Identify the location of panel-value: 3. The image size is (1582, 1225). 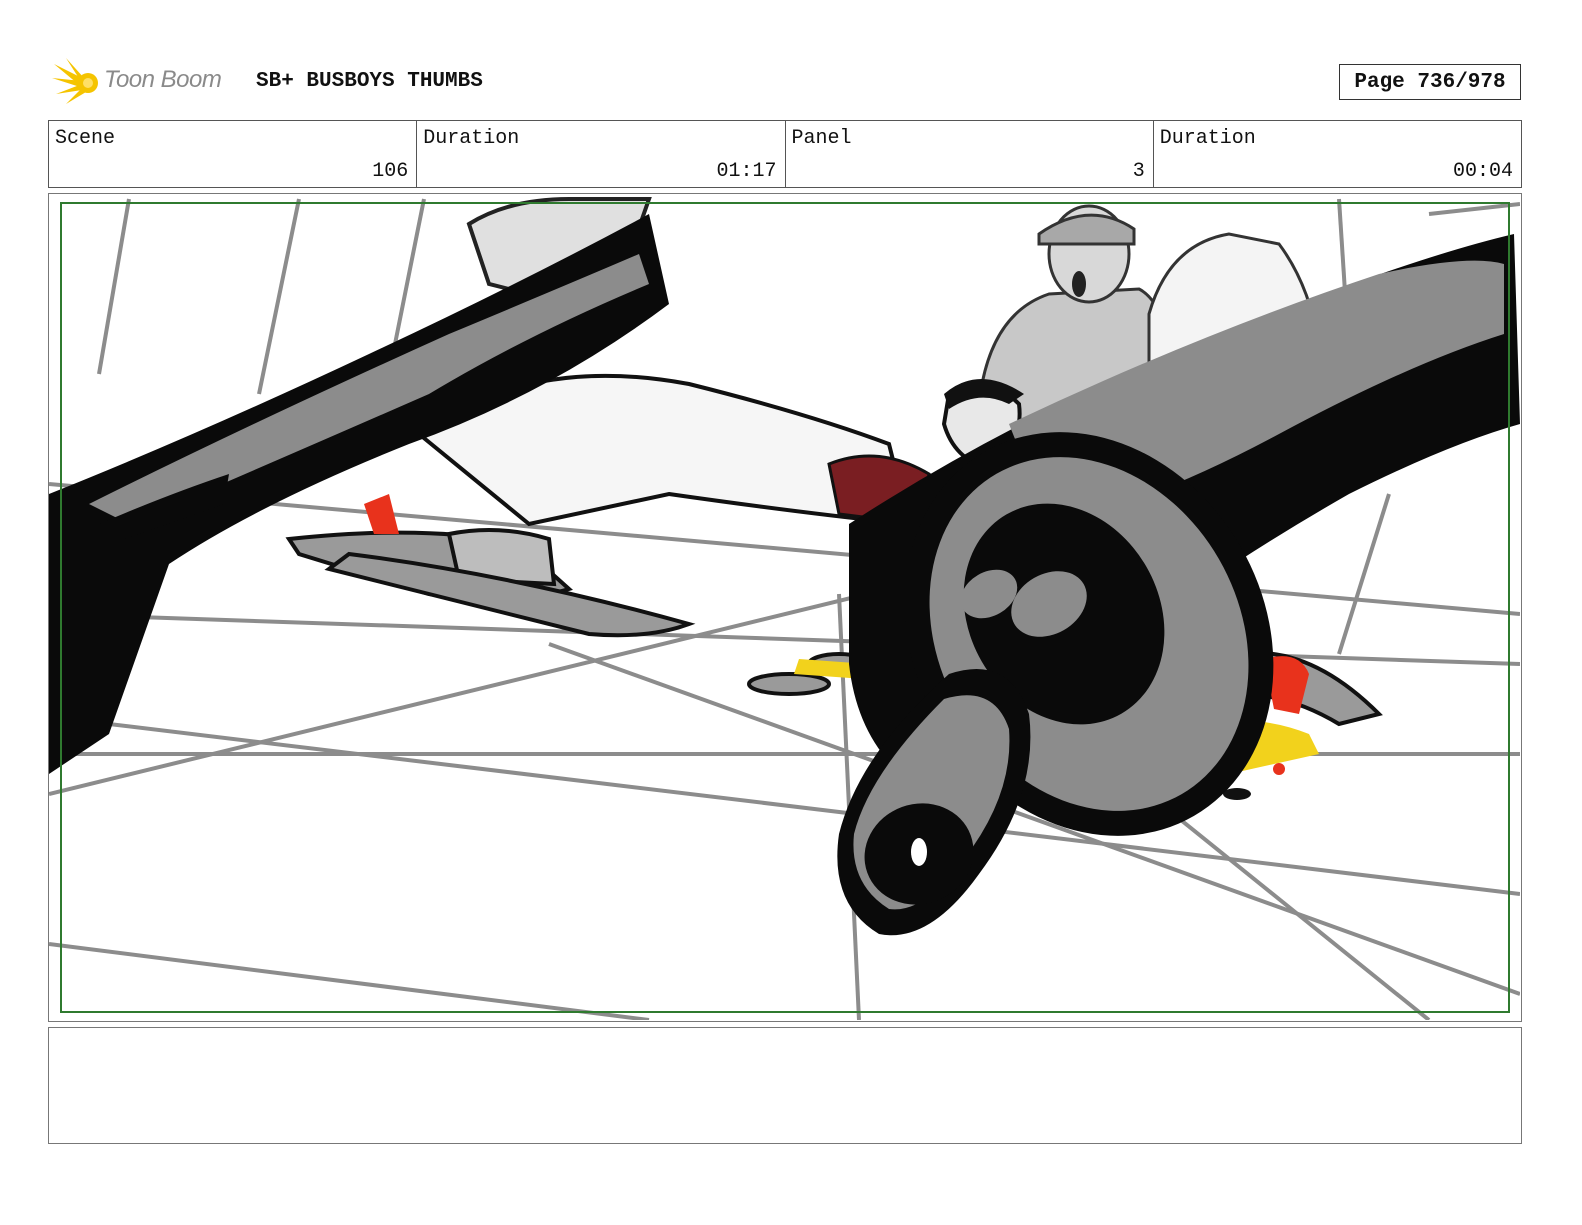
(1138, 171).